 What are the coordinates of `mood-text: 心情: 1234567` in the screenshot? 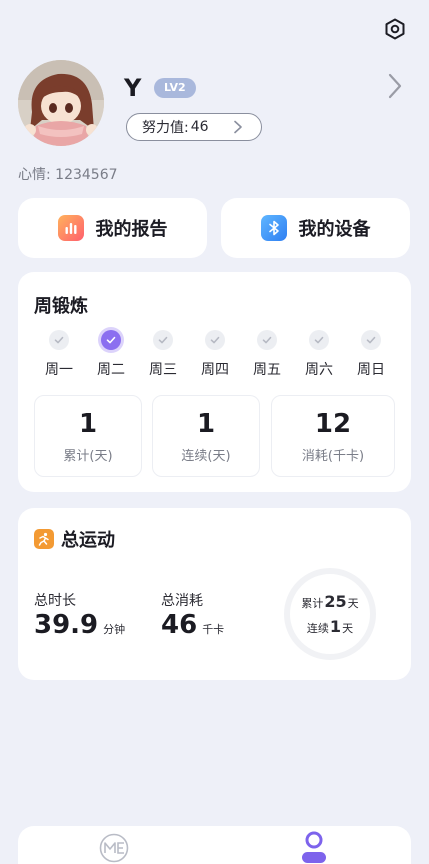 It's located at (68, 174).